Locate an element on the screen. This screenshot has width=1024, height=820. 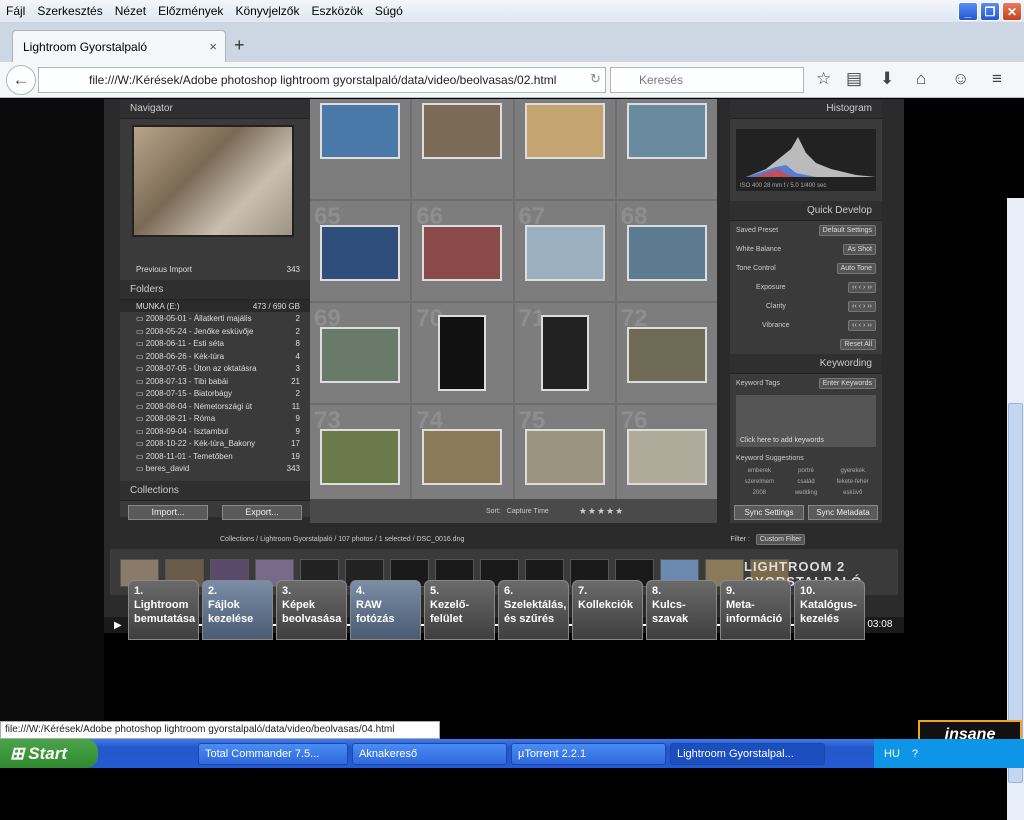
previous-import-row: Previous Import 343 is located at coordinates (215, 269).